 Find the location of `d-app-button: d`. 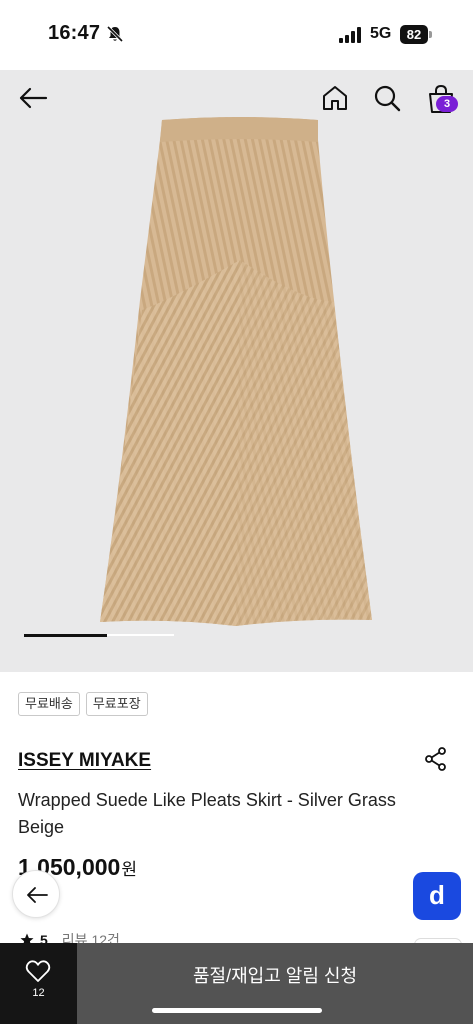

d-app-button: d is located at coordinates (437, 896).